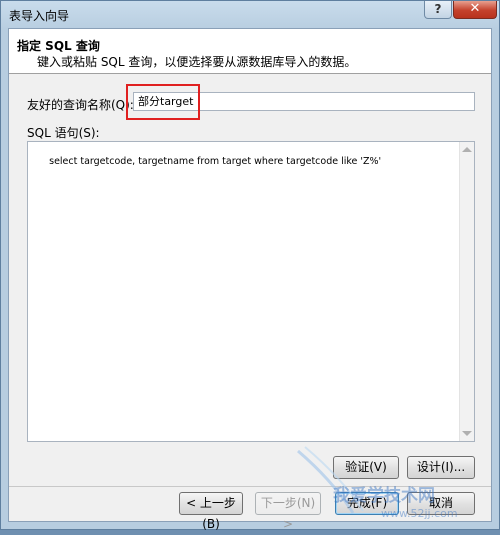  Describe the element at coordinates (304, 101) in the screenshot. I see `friendly-name-input: 部分target` at that location.